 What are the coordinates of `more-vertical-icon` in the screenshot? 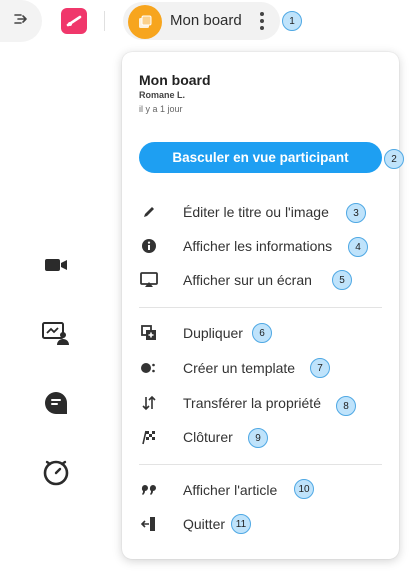 It's located at (262, 21).